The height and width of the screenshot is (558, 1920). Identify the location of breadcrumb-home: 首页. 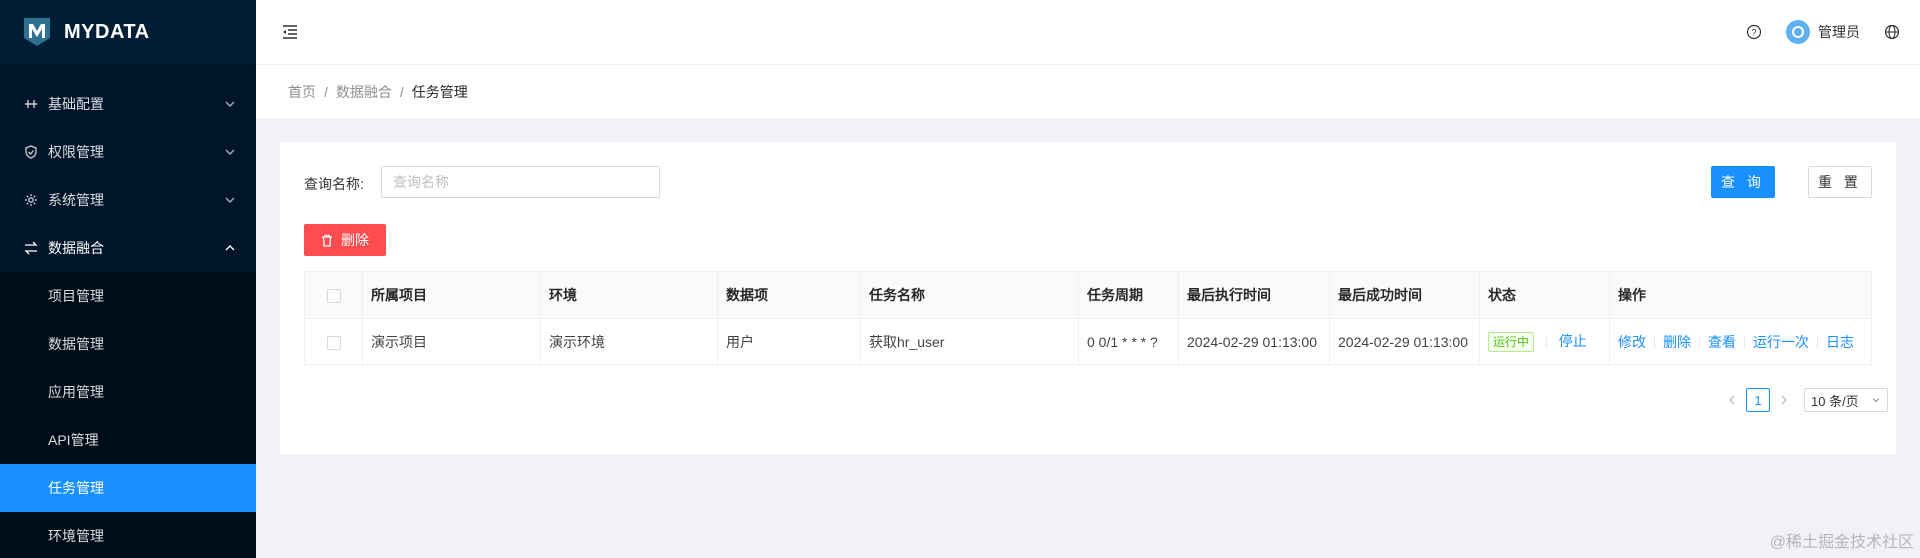
(302, 92).